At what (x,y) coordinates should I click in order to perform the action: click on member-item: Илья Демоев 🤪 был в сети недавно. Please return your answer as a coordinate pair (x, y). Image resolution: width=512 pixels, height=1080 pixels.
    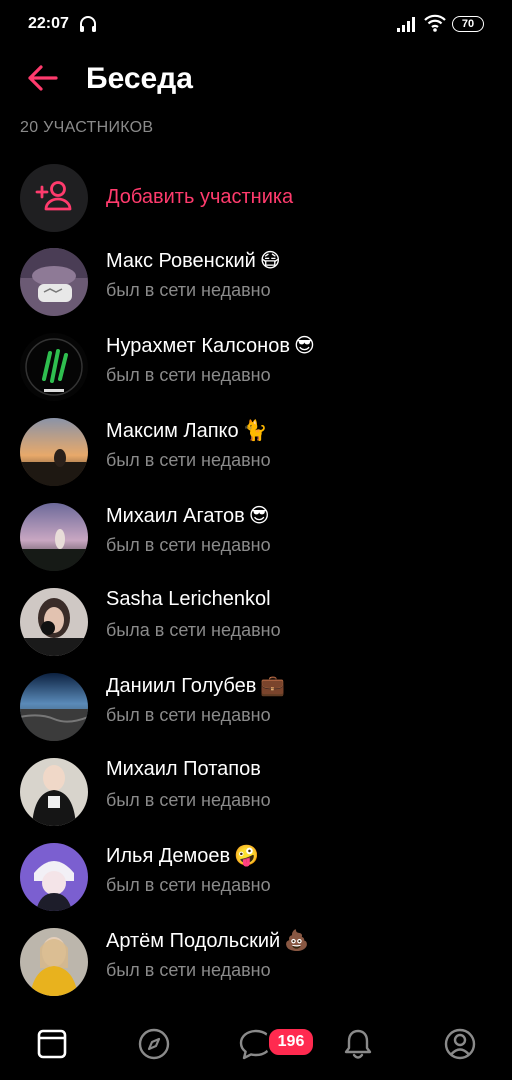
    Looking at the image, I should click on (256, 877).